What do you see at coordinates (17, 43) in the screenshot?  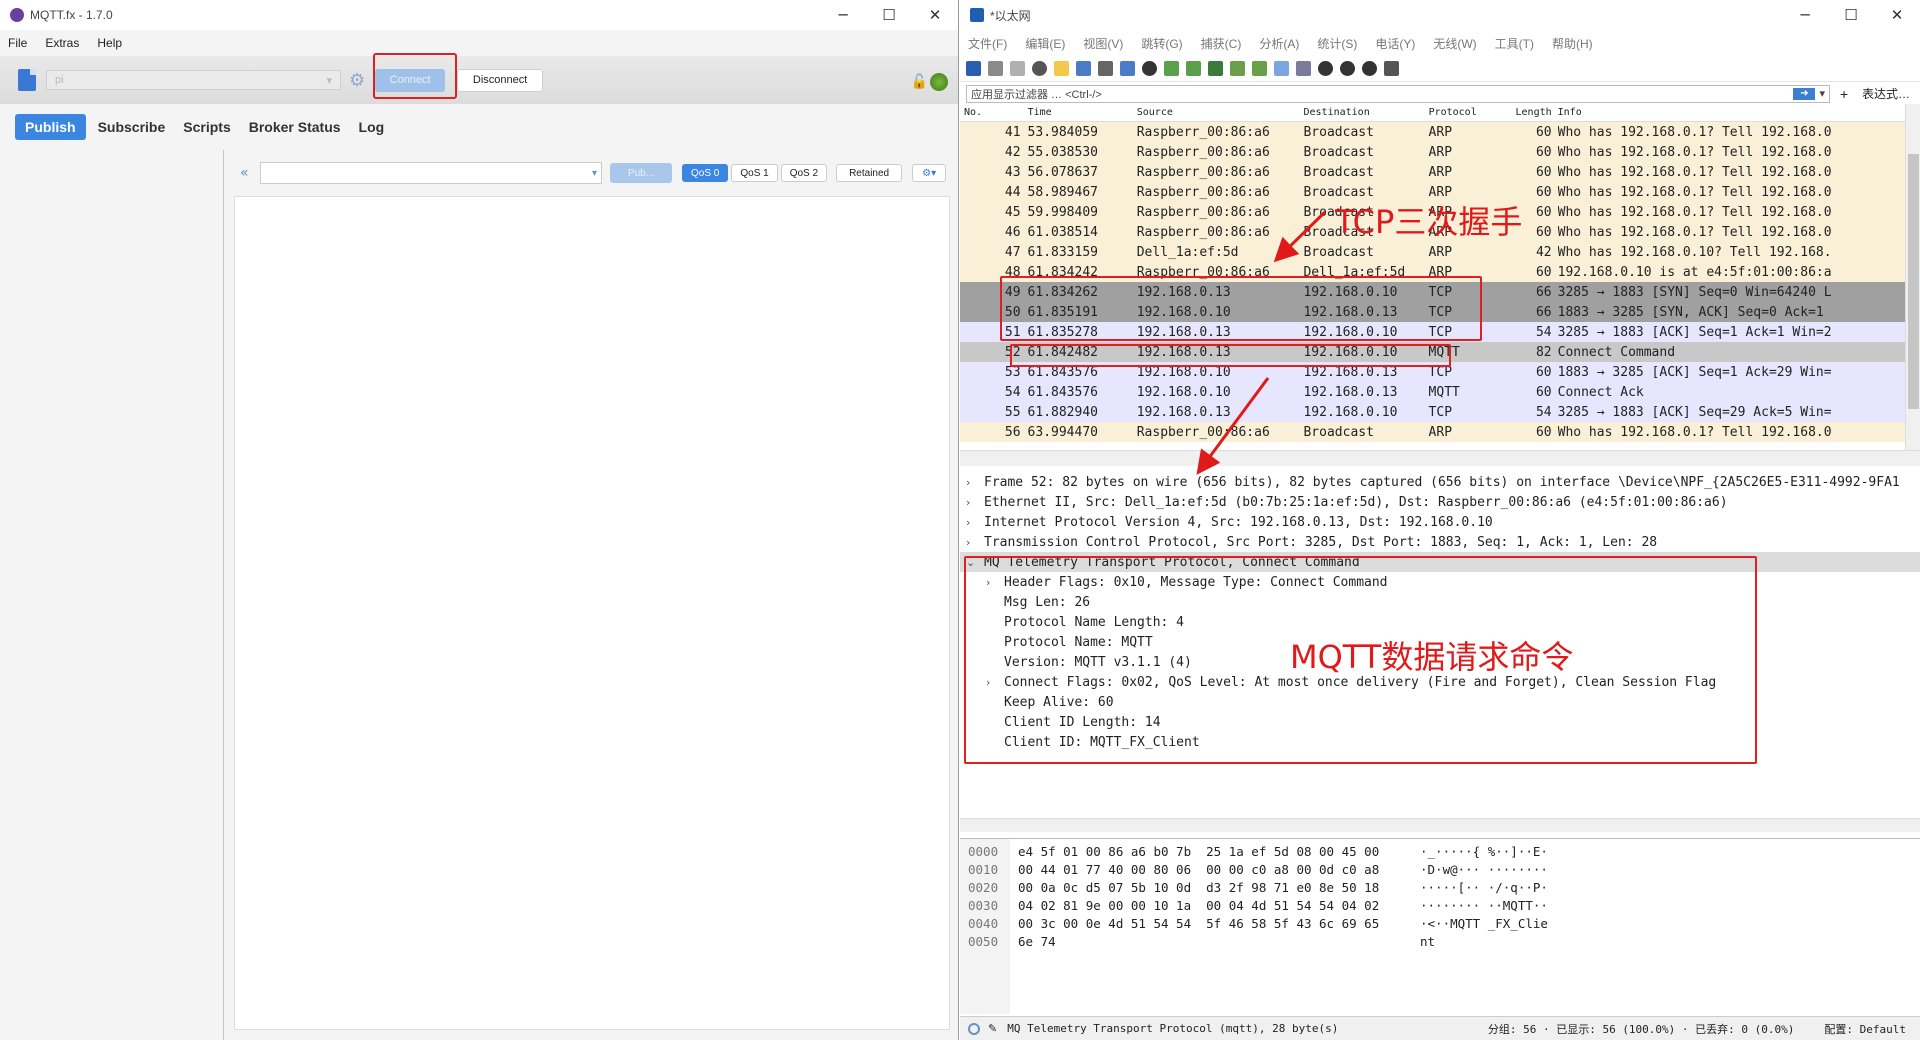 I see `menu-file: File` at bounding box center [17, 43].